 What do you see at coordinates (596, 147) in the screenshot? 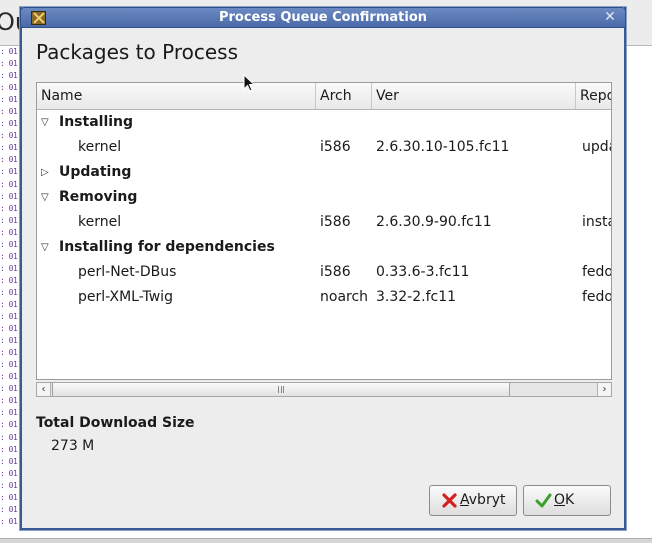
I see `package-repo: upda` at bounding box center [596, 147].